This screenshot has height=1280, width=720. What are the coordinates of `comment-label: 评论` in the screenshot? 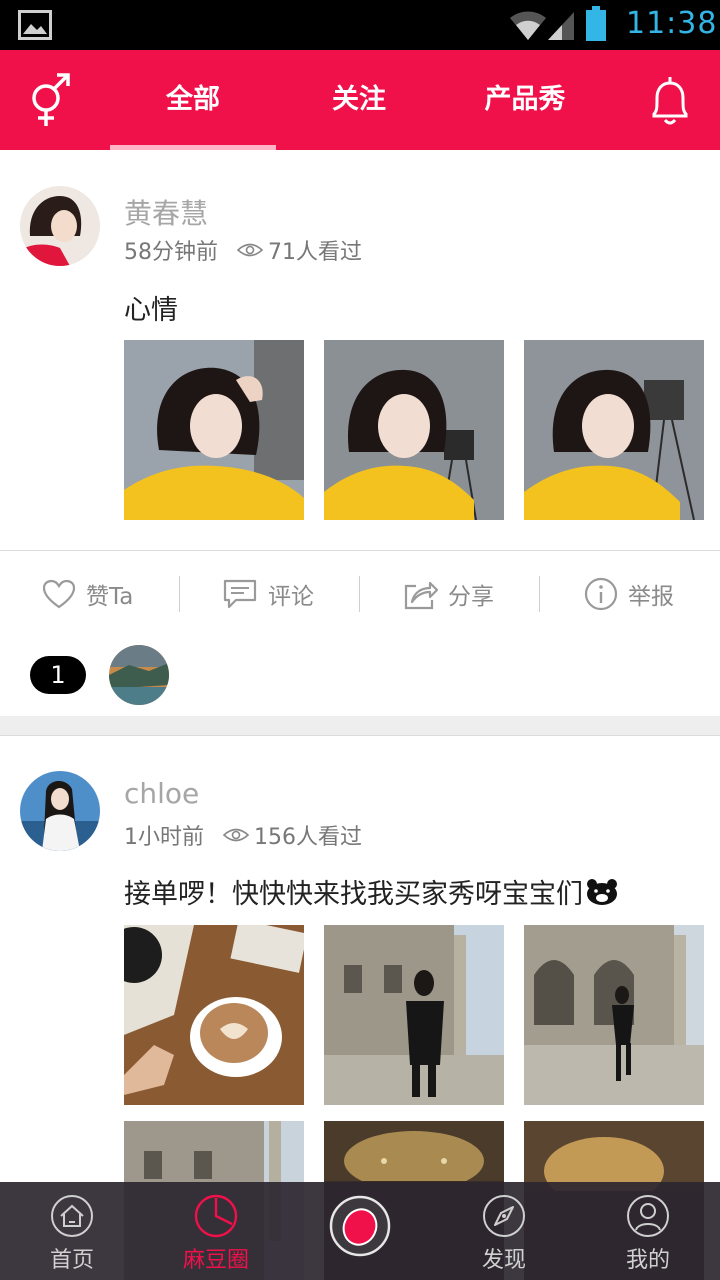 It's located at (291, 597).